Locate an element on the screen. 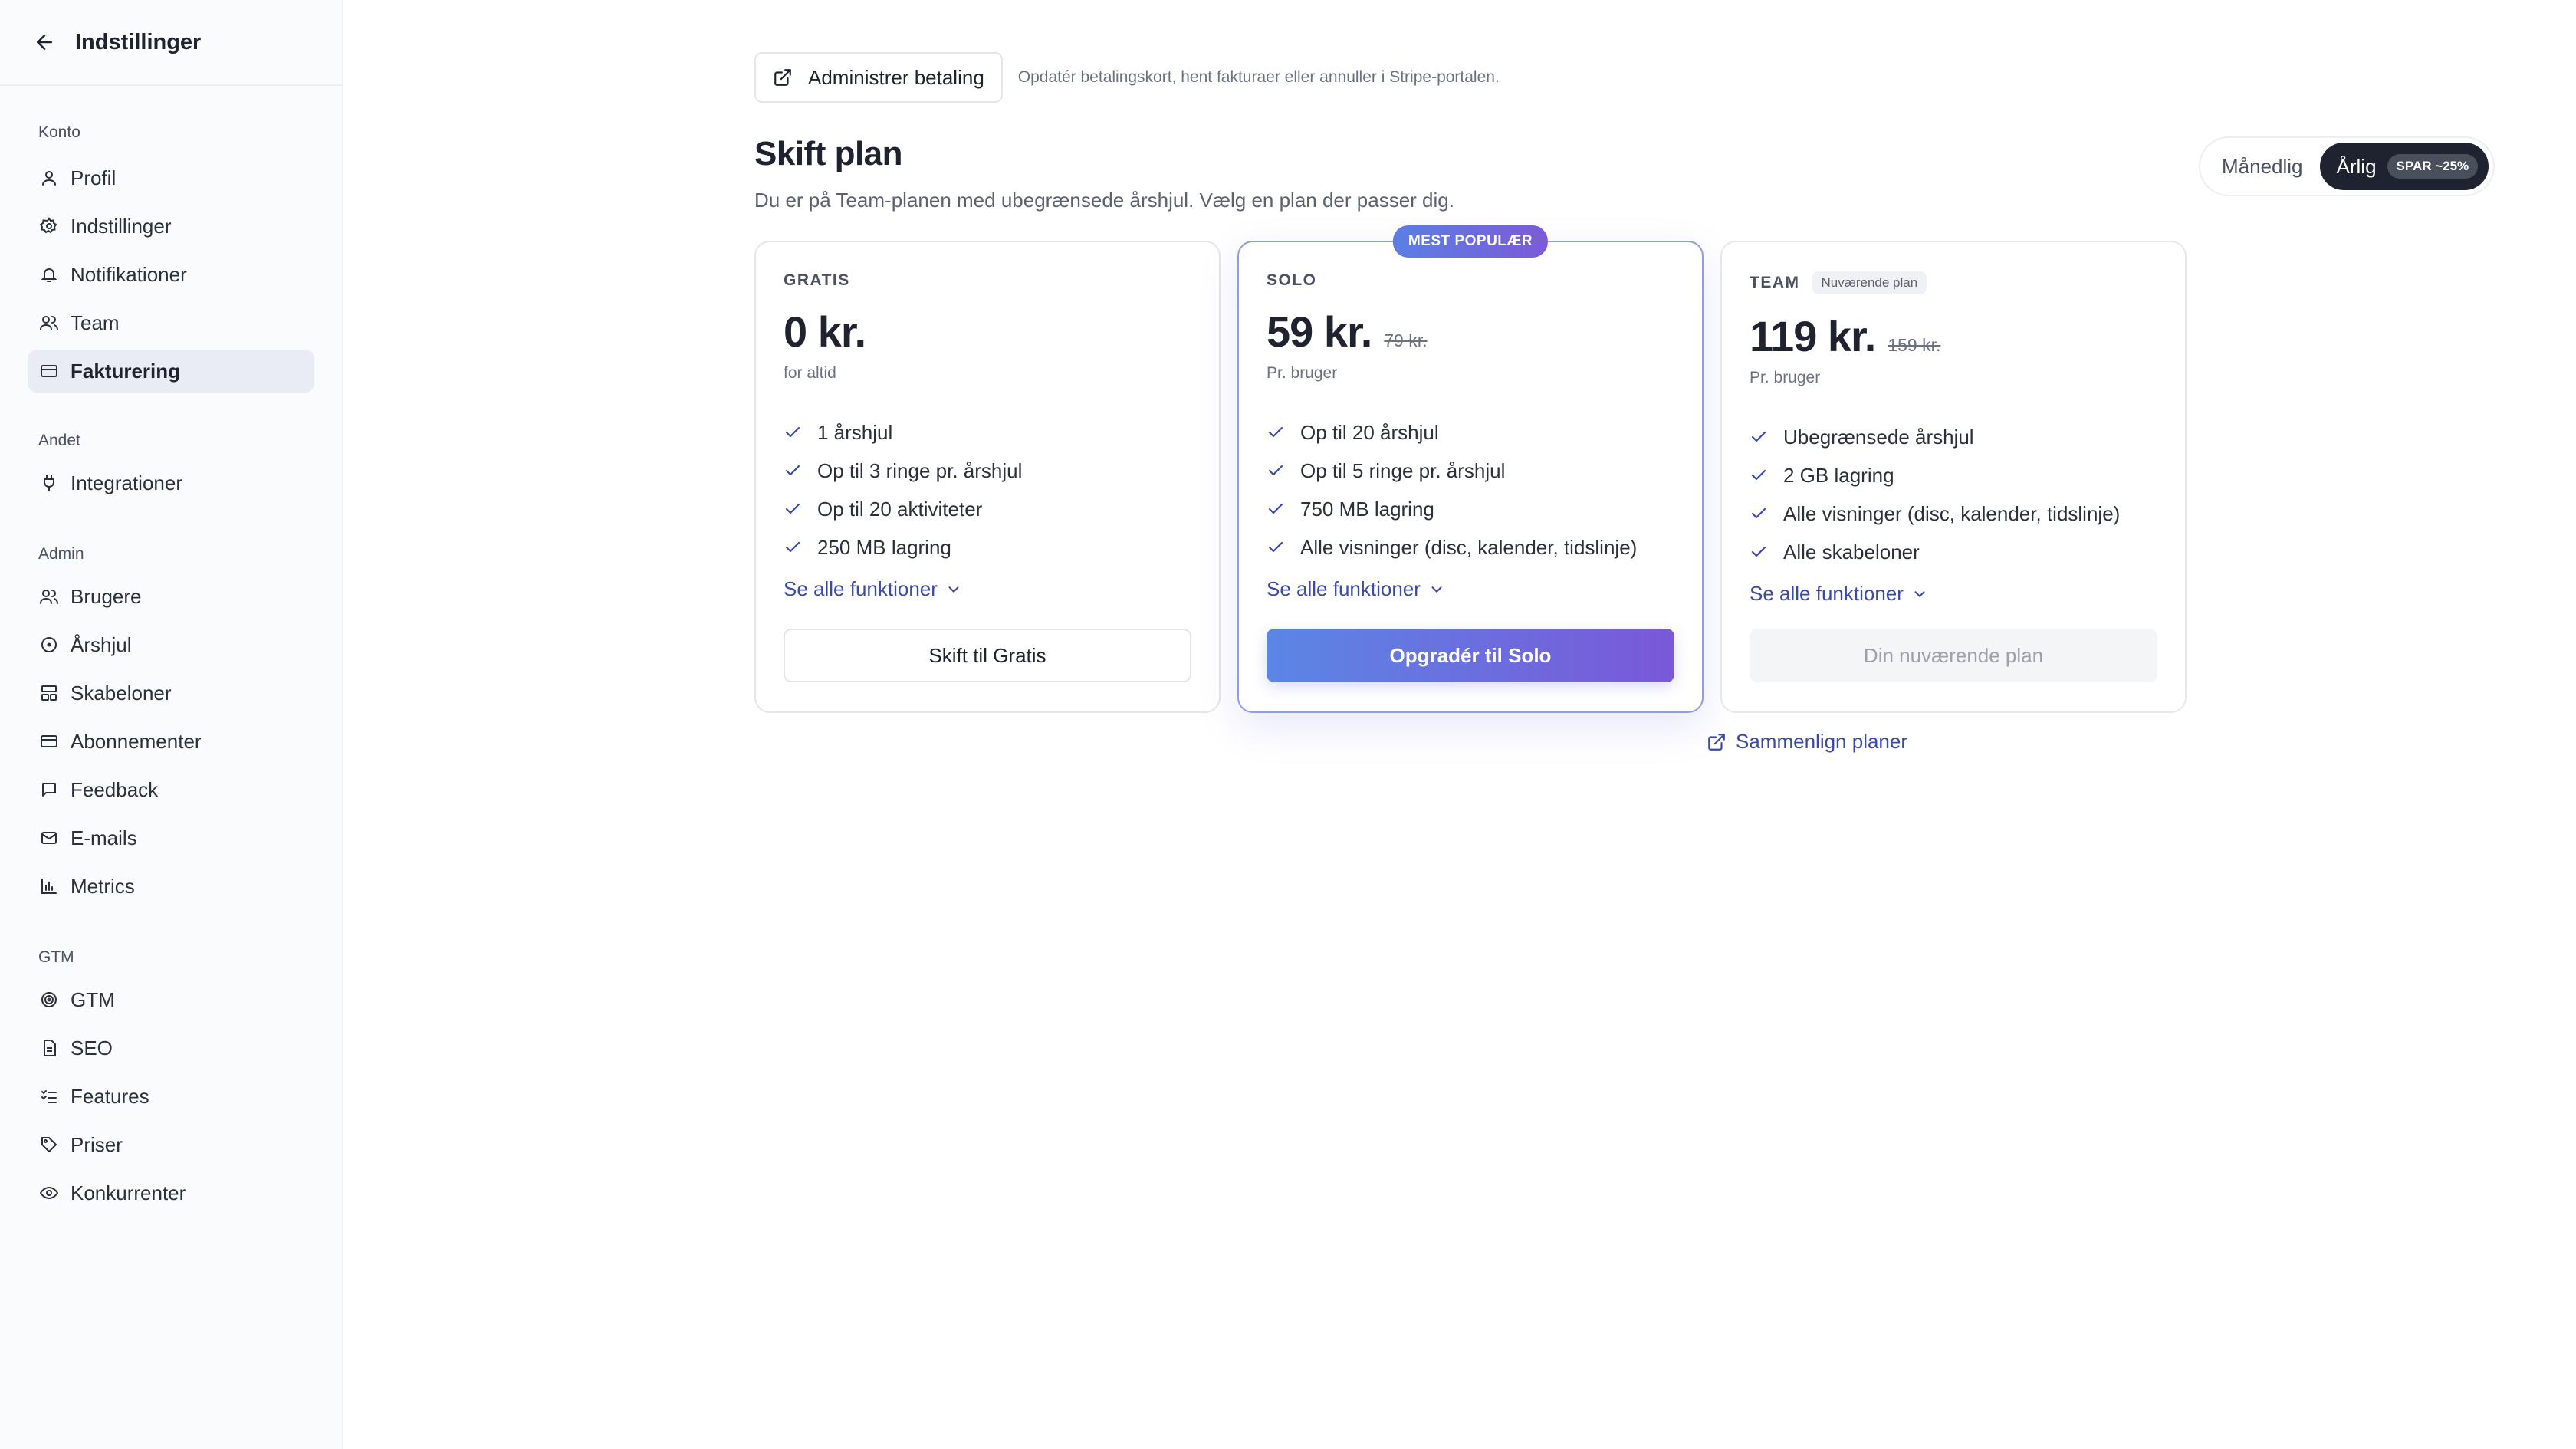 The width and height of the screenshot is (2576, 1449). back-arrow-icon is located at coordinates (44, 42).